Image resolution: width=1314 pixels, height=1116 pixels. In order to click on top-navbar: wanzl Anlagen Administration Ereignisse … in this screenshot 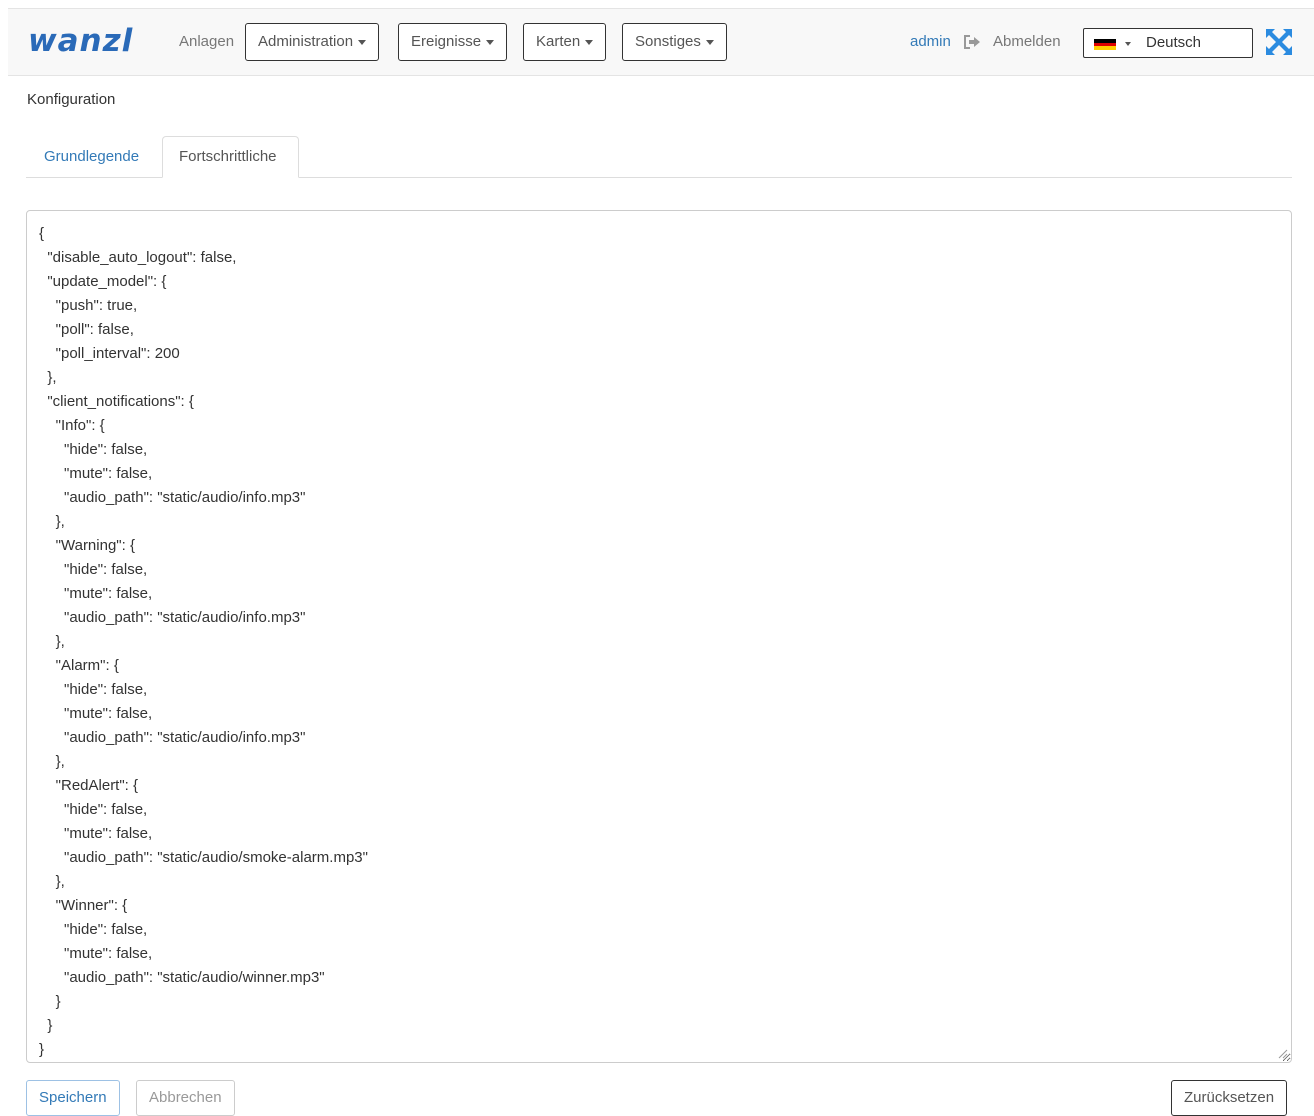, I will do `click(661, 42)`.